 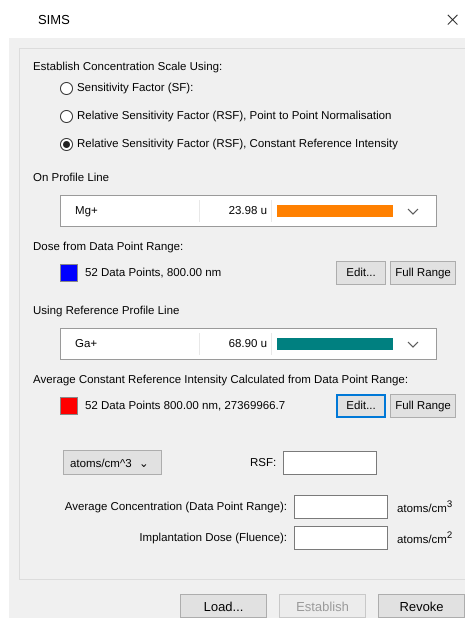 I want to click on section-heading: Using Reference Profile Line, so click(x=106, y=311).